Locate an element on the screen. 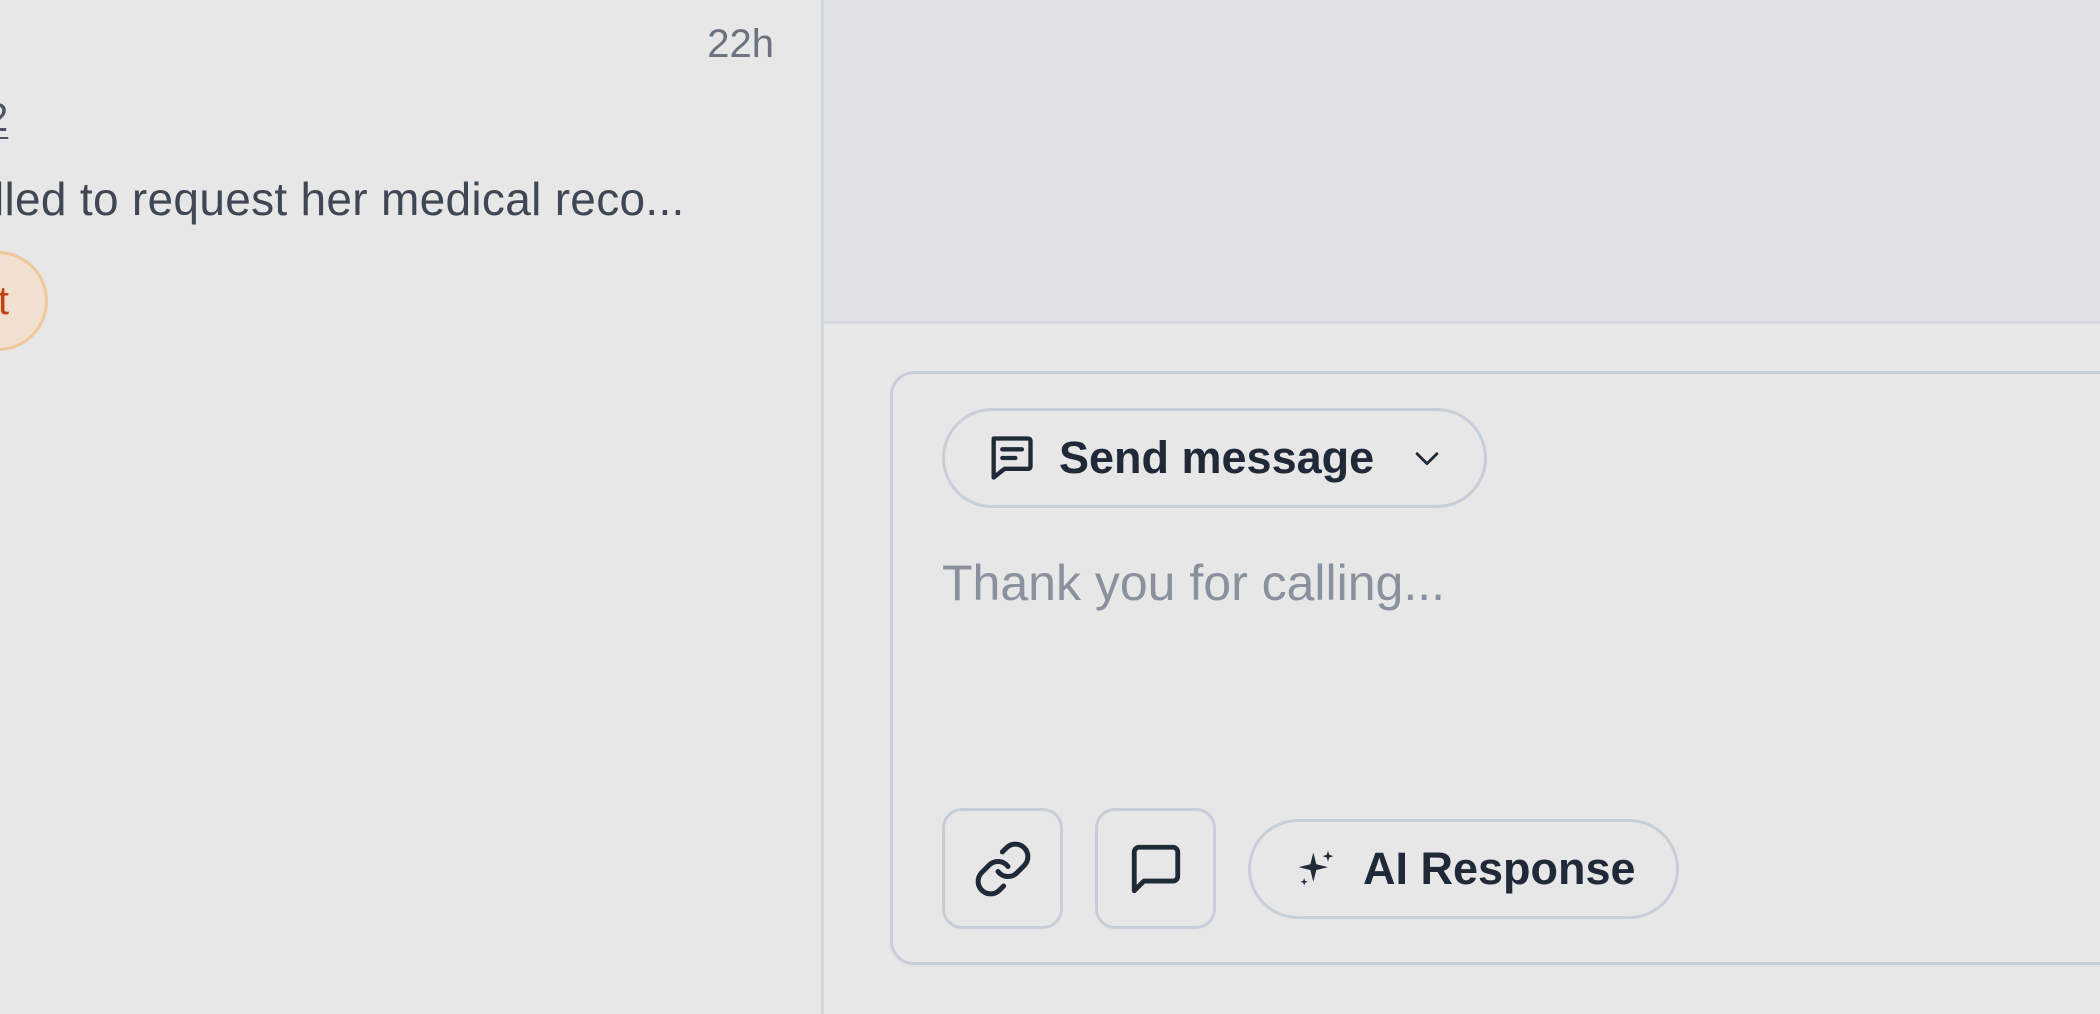  send-mode-label: Send message is located at coordinates (1217, 457).